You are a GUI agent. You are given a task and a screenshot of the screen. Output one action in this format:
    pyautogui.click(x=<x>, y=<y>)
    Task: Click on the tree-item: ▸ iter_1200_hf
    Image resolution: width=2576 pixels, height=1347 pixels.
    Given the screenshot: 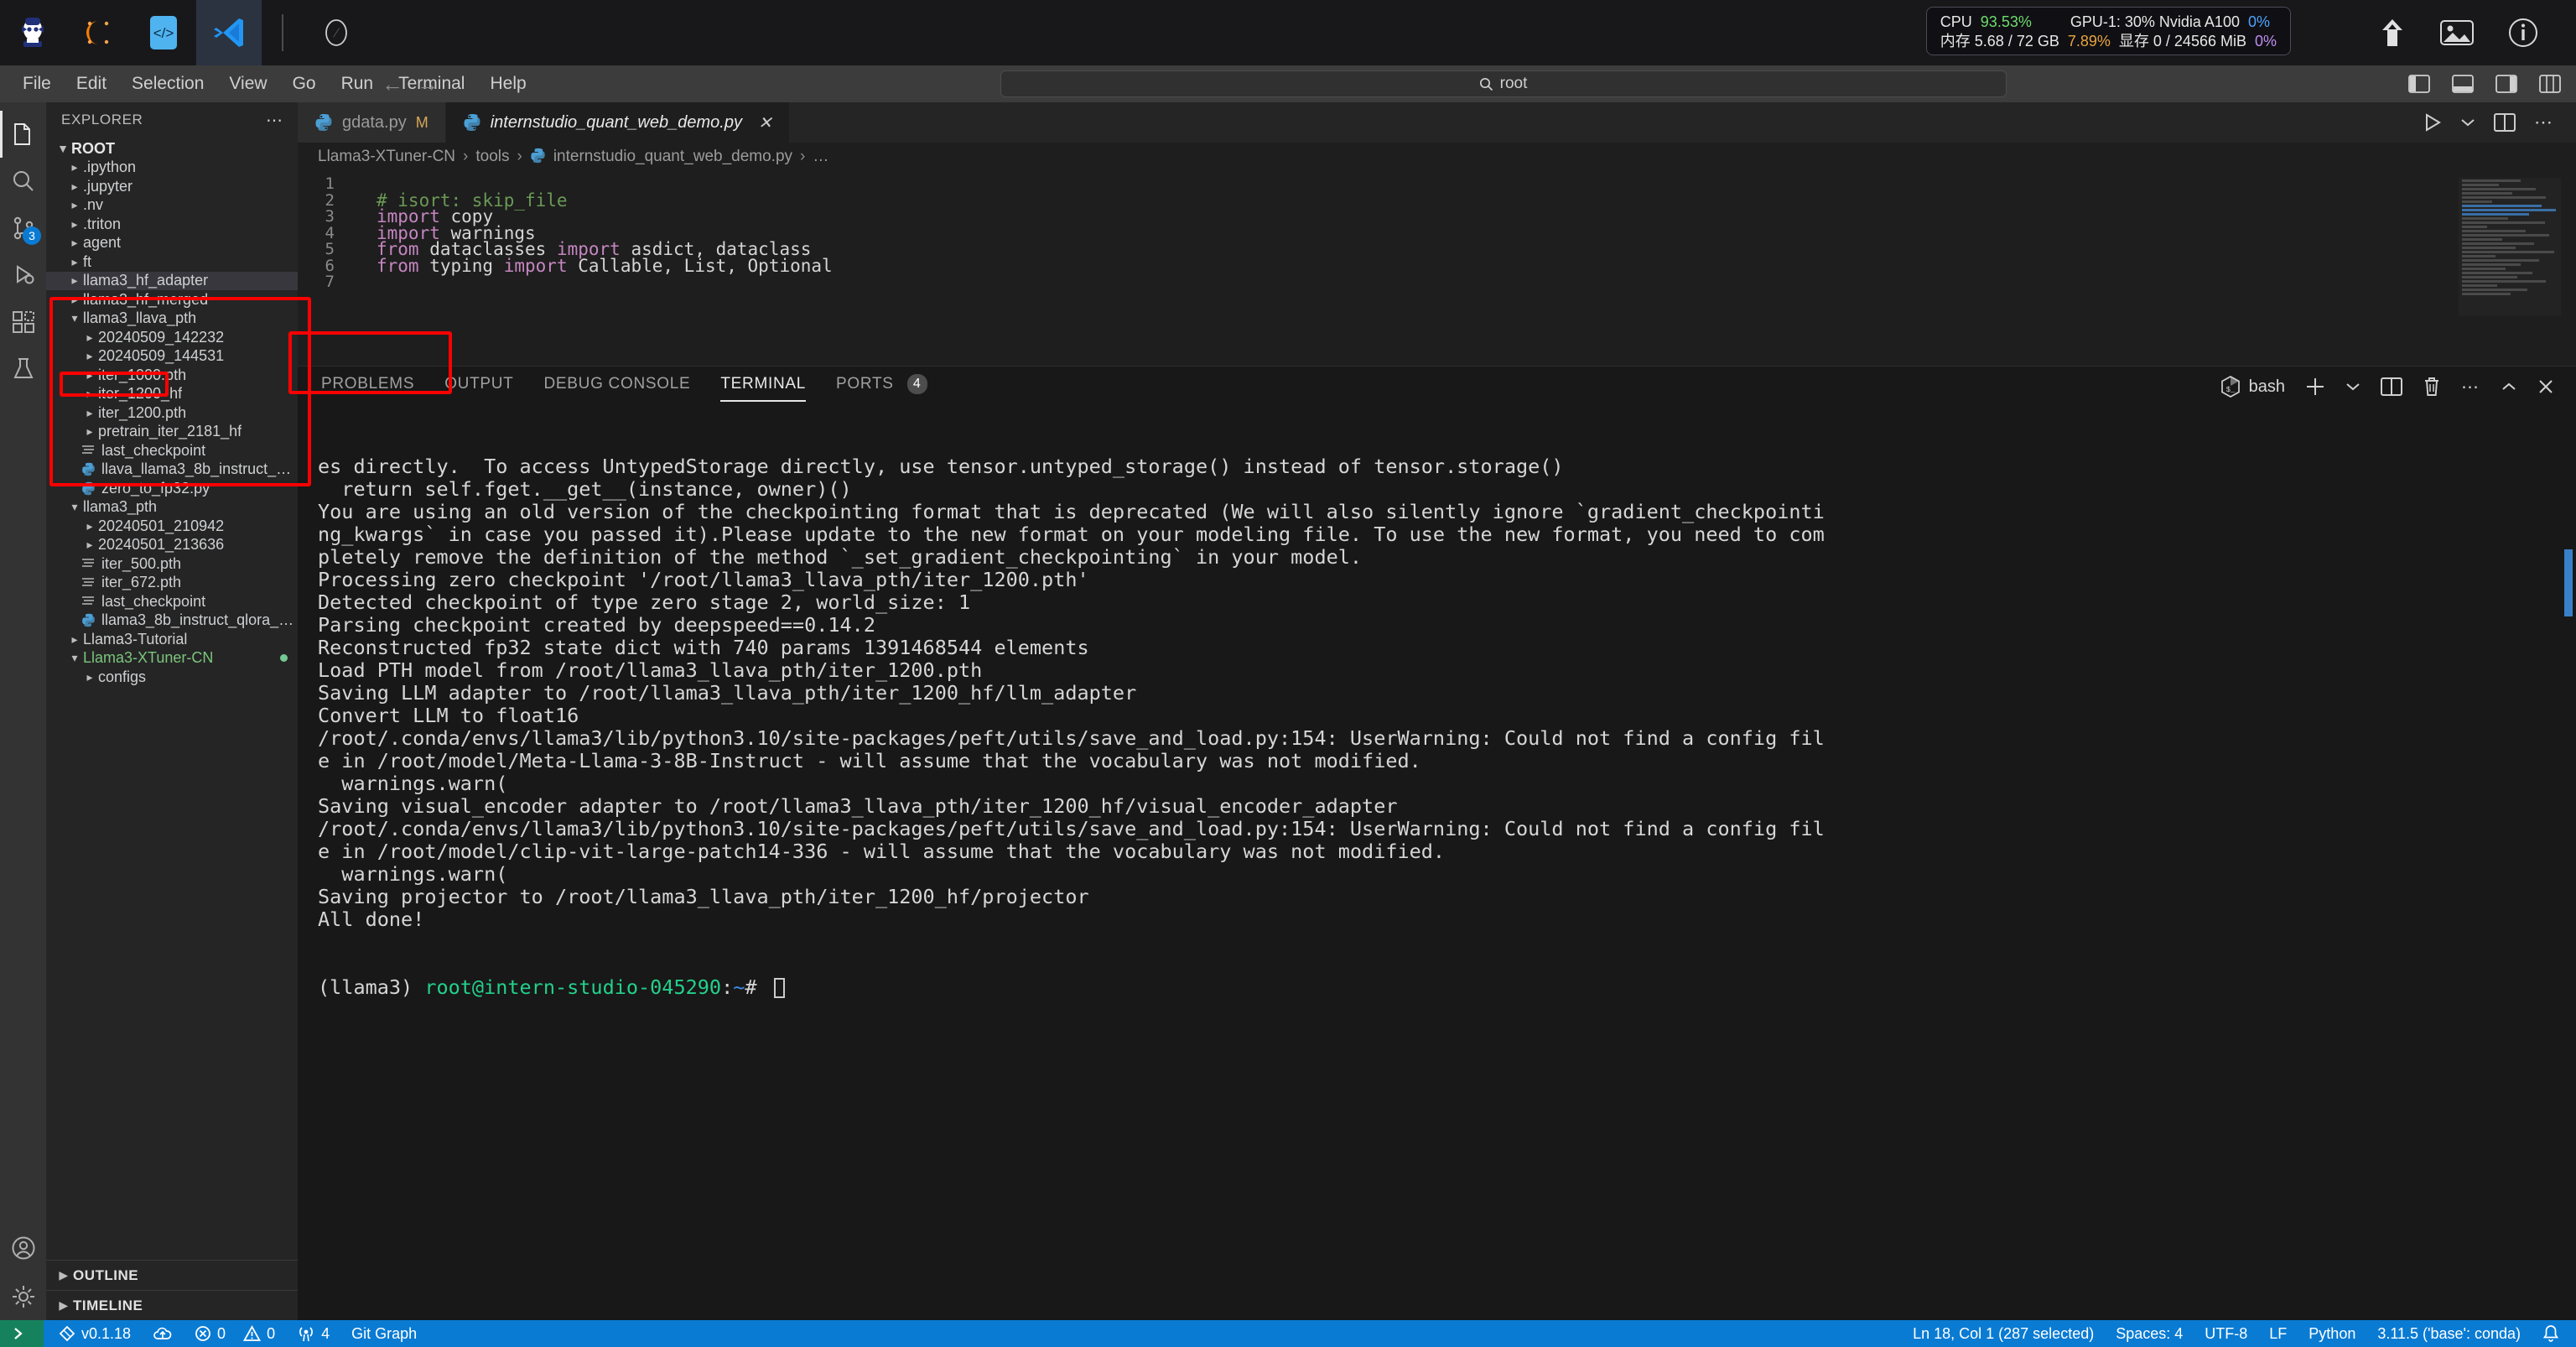 What is the action you would take?
    pyautogui.click(x=172, y=395)
    